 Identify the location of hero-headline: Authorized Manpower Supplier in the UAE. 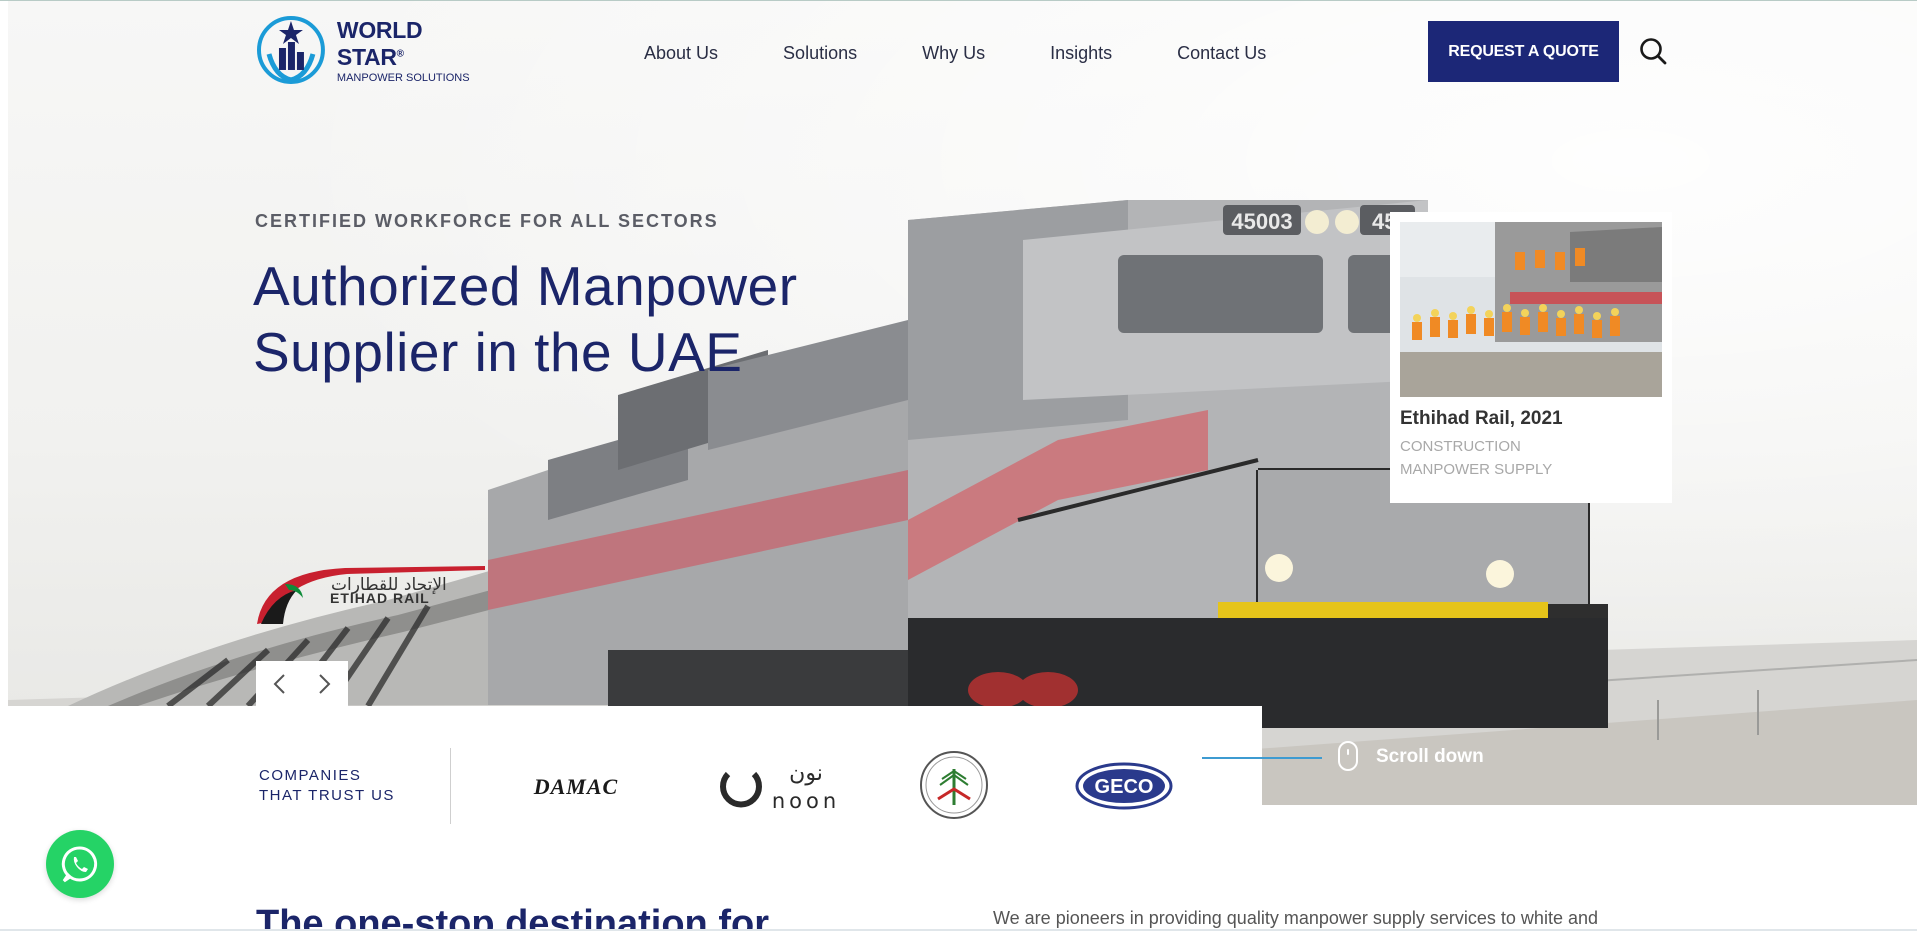
(525, 319).